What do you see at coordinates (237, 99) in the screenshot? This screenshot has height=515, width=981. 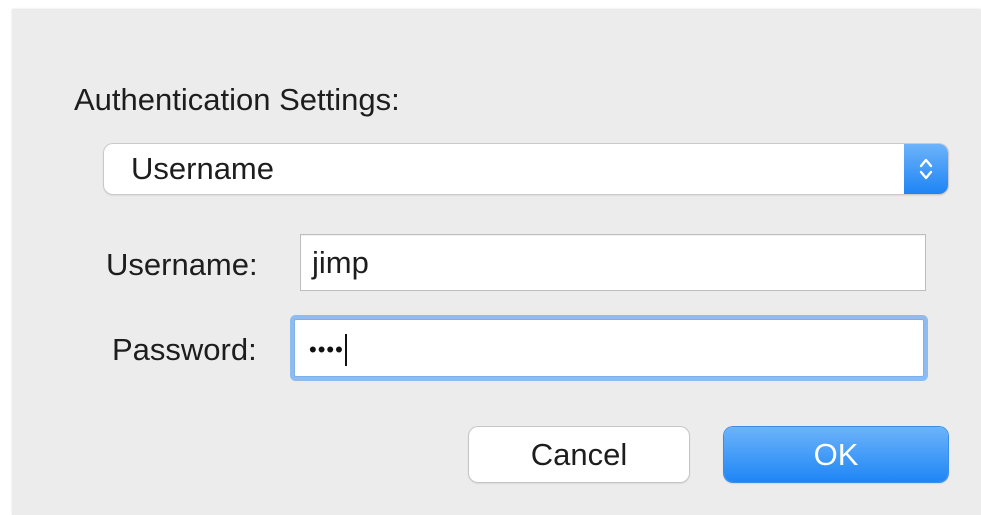 I see `section-title: Authentication Settings:` at bounding box center [237, 99].